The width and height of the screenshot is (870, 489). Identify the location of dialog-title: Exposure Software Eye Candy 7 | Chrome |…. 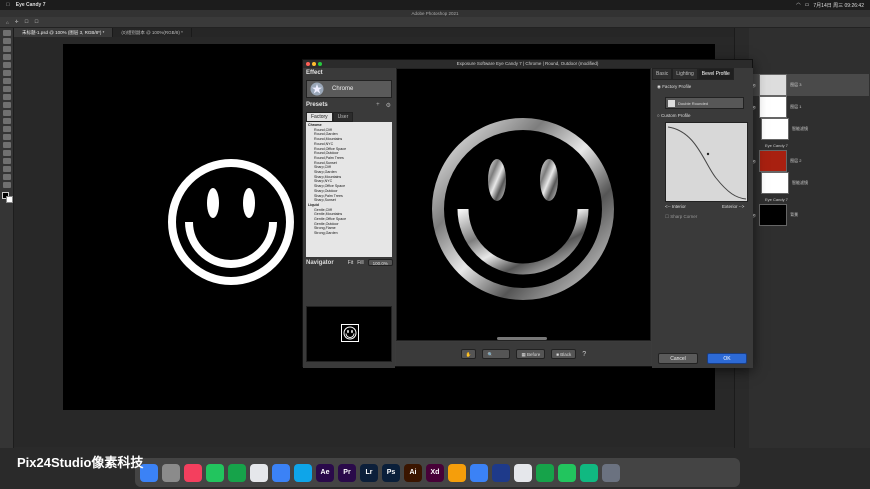
(527, 63).